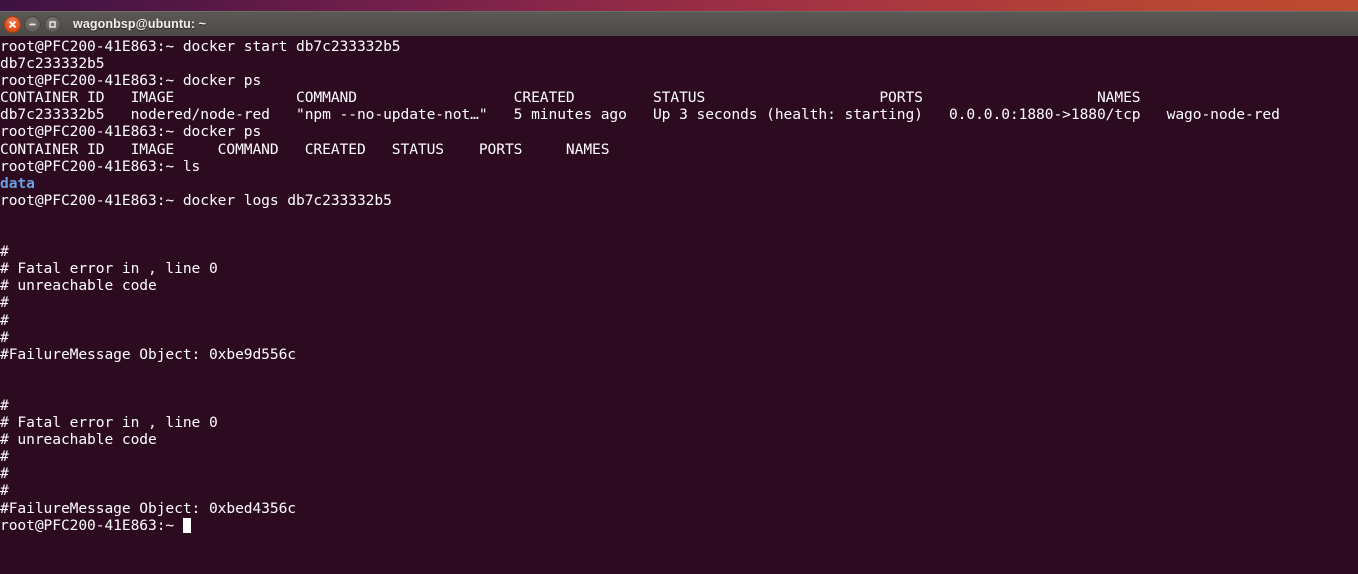 The image size is (1358, 574). What do you see at coordinates (679, 508) in the screenshot?
I see `terminal-line: #FailureMessage Object: 0xbed4356c` at bounding box center [679, 508].